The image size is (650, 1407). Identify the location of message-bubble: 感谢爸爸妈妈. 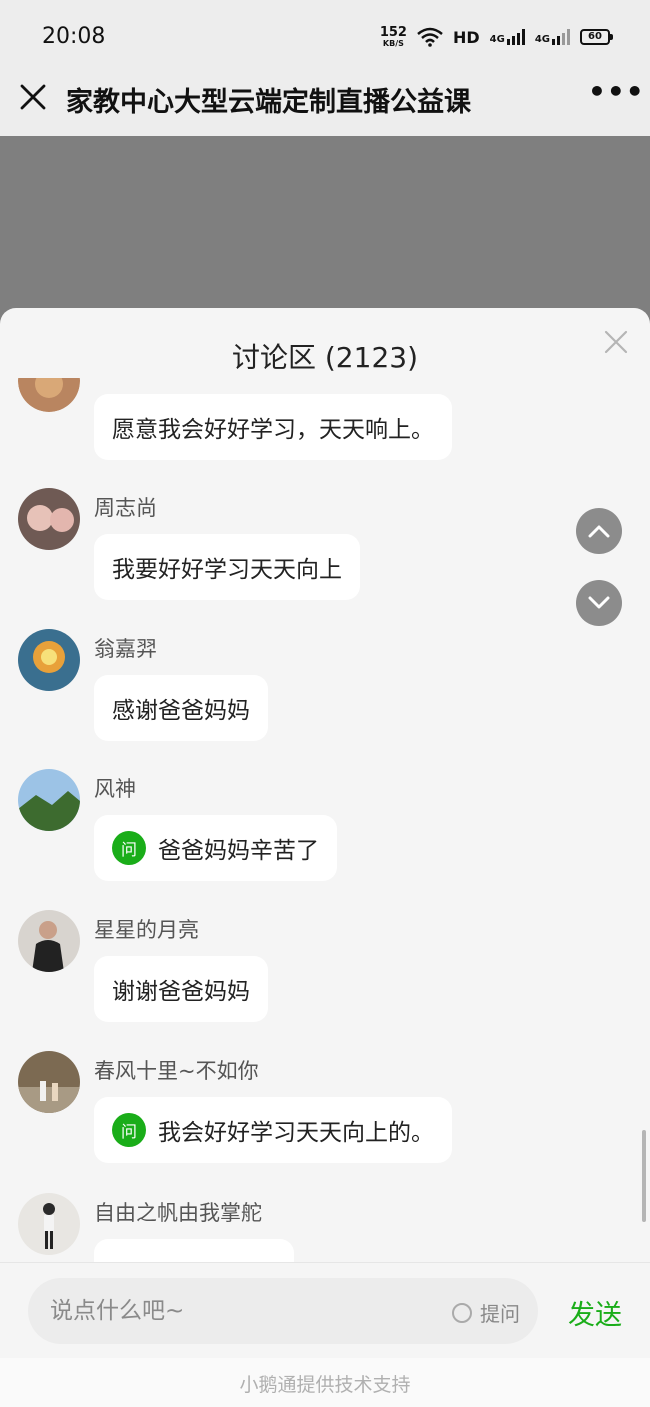
(181, 708).